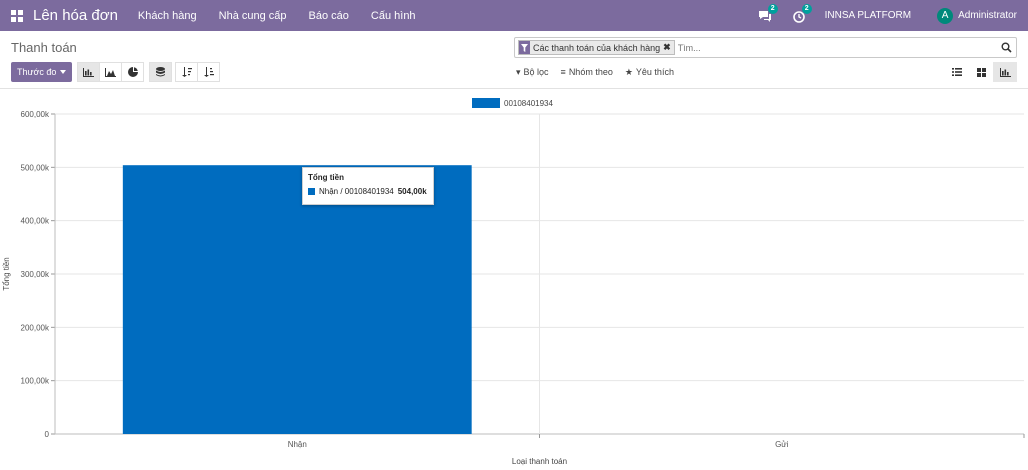  I want to click on messages-icon: 2, so click(767, 13).